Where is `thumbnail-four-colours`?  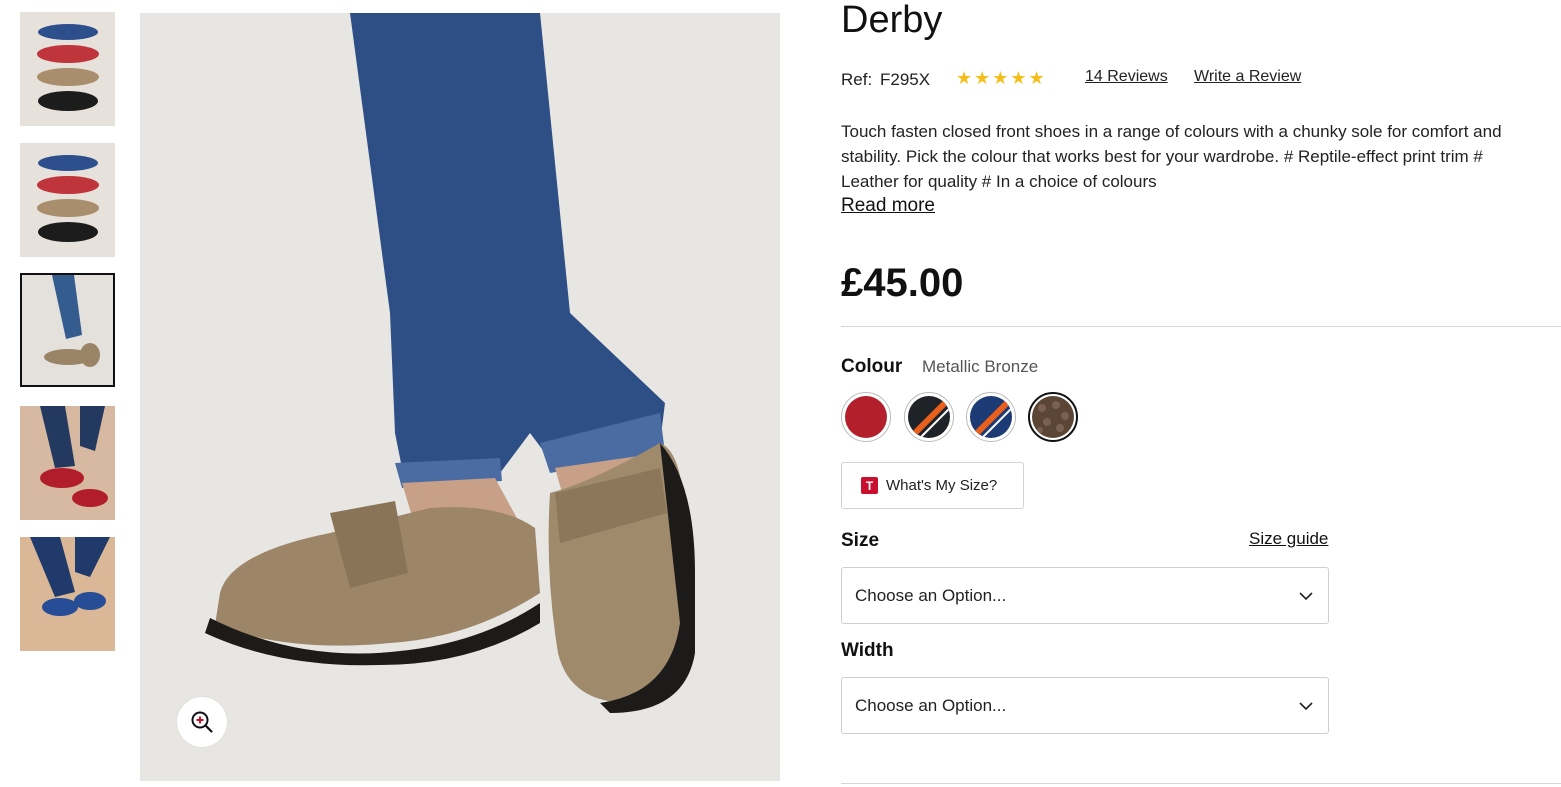 thumbnail-four-colours is located at coordinates (67, 69).